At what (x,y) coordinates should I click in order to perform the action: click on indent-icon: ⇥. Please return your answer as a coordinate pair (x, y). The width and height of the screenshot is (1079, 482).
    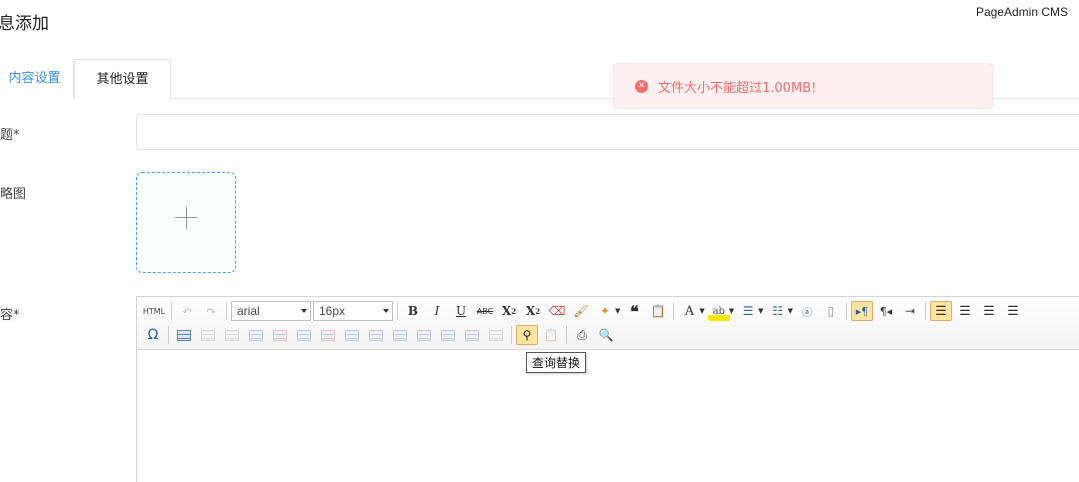
    Looking at the image, I should click on (910, 311).